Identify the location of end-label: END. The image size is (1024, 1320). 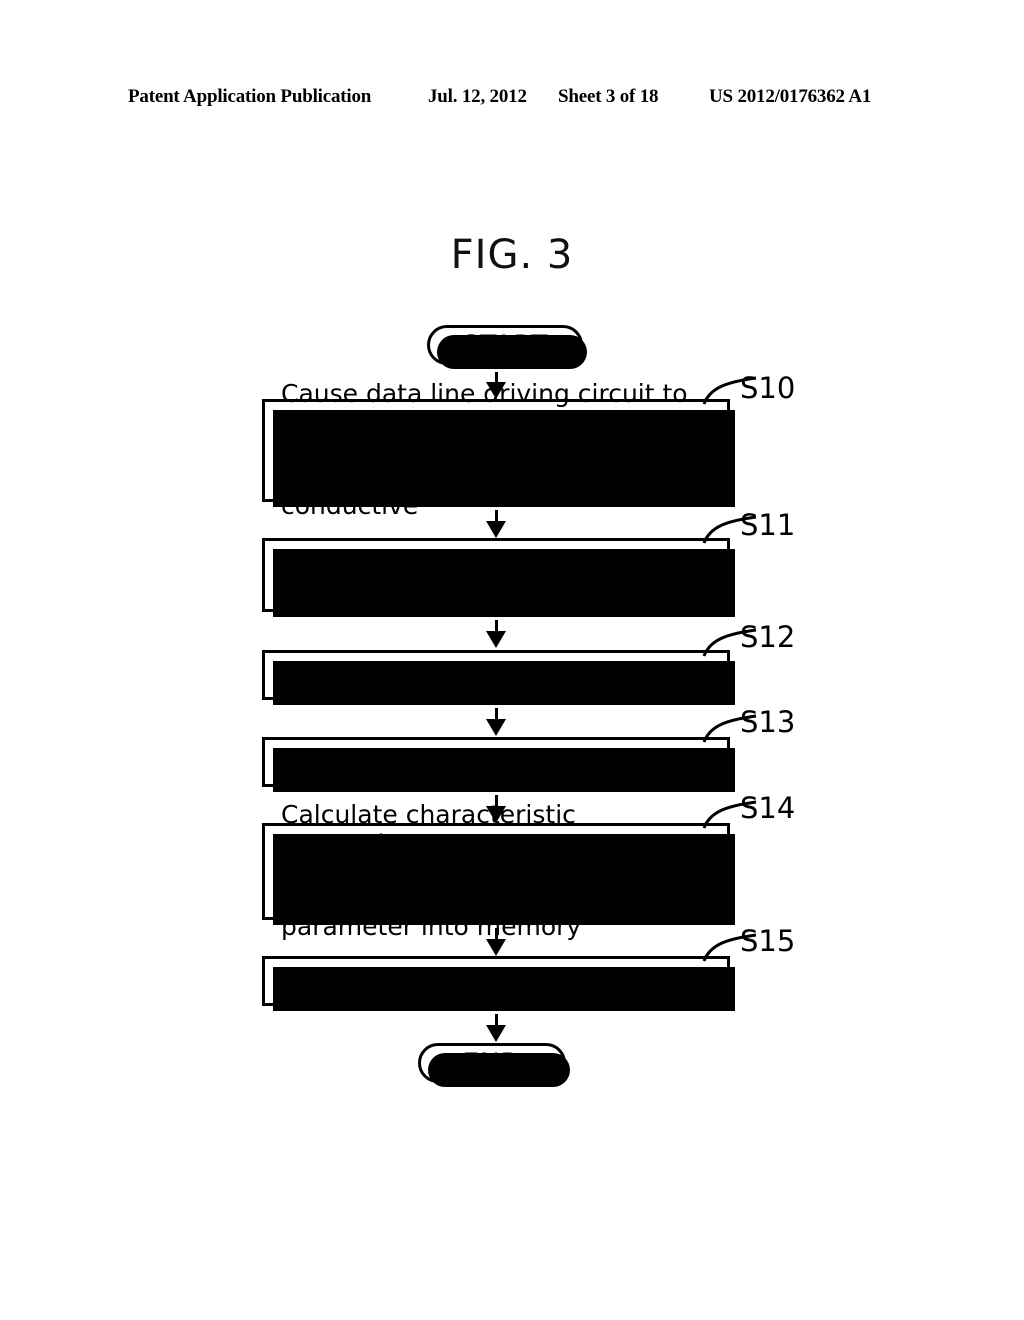
(492, 1063).